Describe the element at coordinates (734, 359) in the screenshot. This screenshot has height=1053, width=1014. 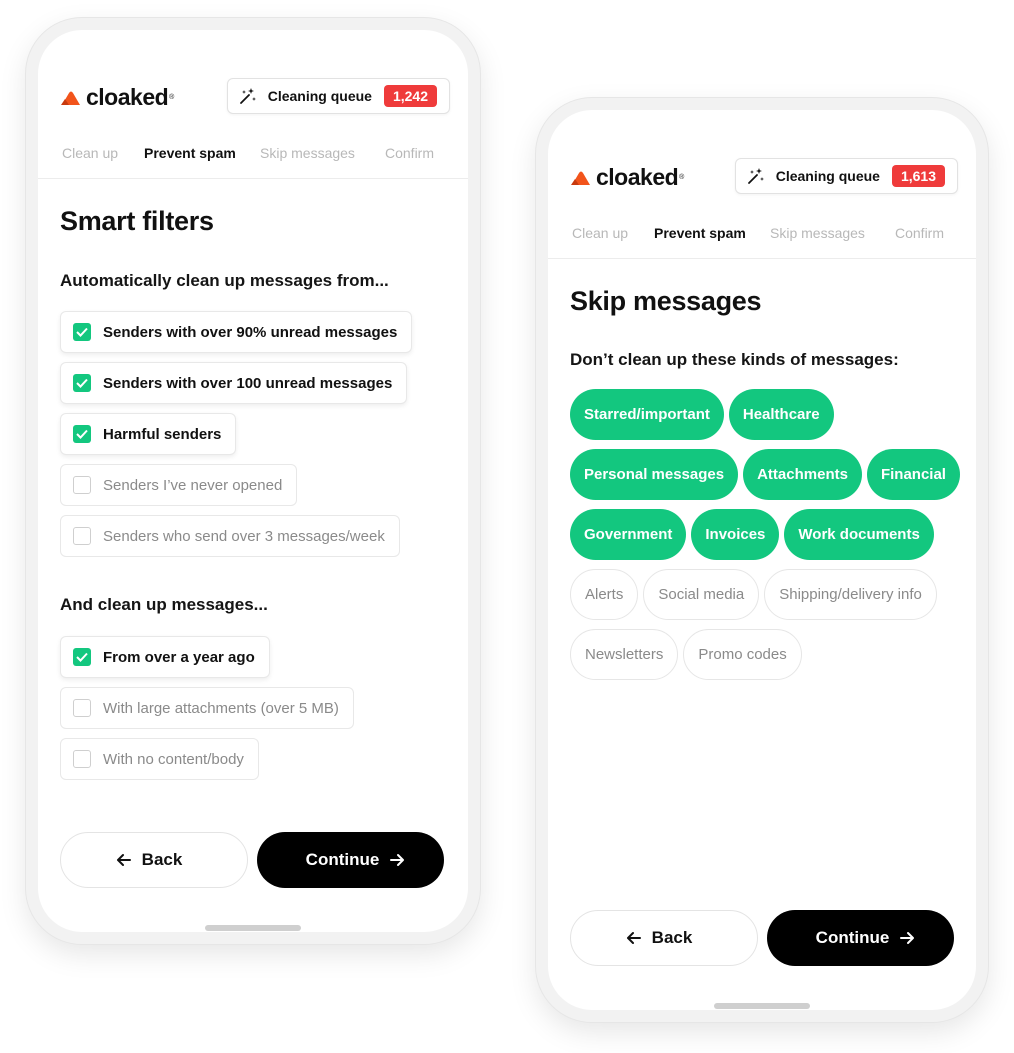
I see `section-heading-skip: Don’t clean up these kinds of messages:` at that location.